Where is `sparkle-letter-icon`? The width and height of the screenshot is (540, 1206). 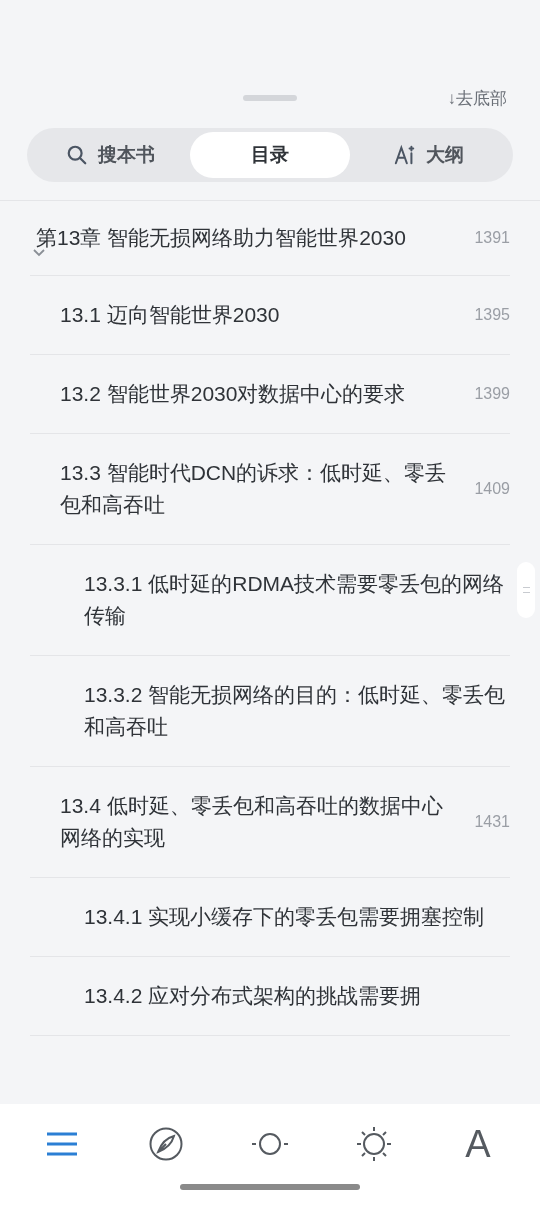
sparkle-letter-icon is located at coordinates (405, 155).